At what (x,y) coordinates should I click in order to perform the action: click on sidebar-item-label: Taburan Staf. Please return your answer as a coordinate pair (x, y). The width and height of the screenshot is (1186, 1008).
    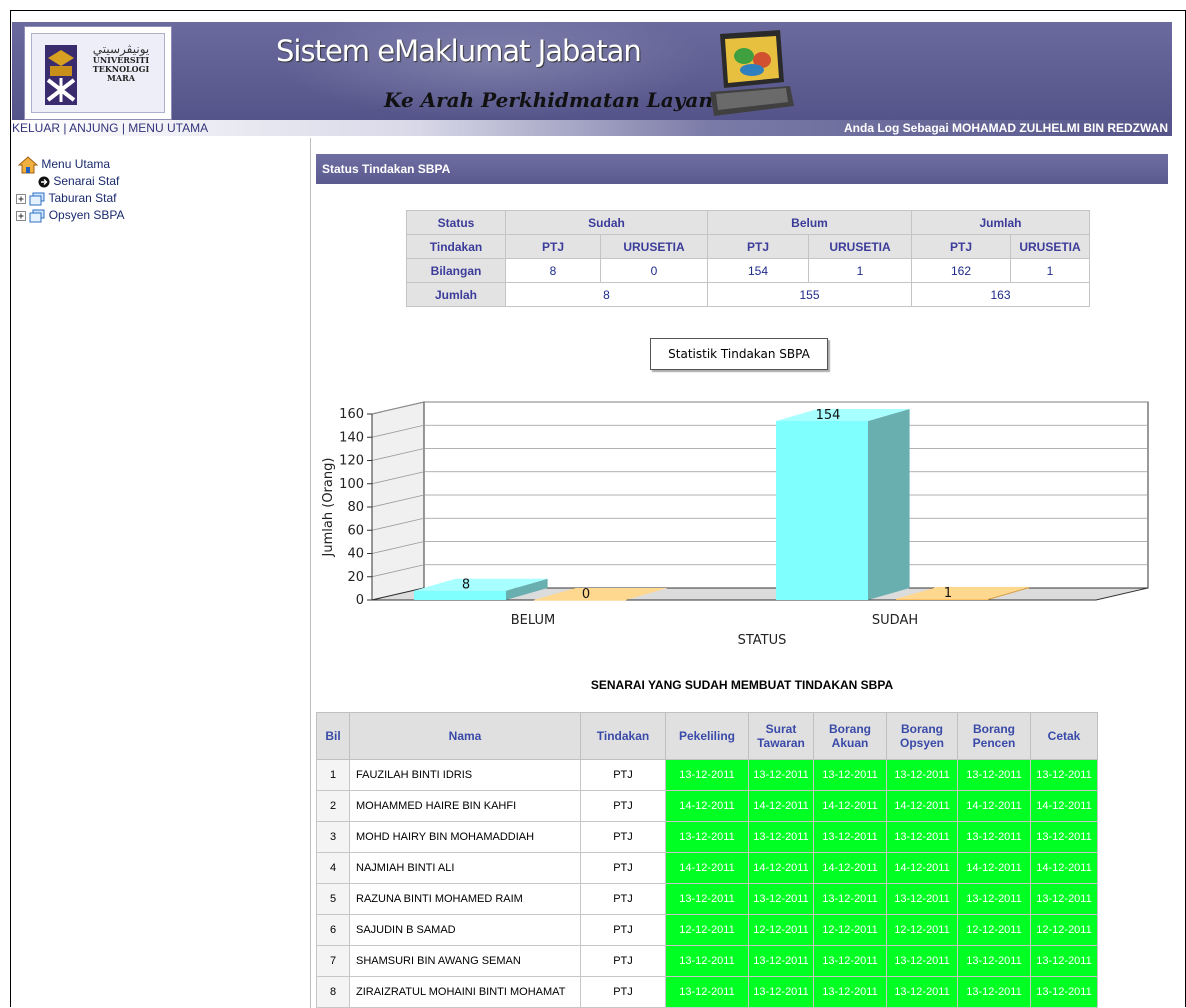
    Looking at the image, I should click on (82, 198).